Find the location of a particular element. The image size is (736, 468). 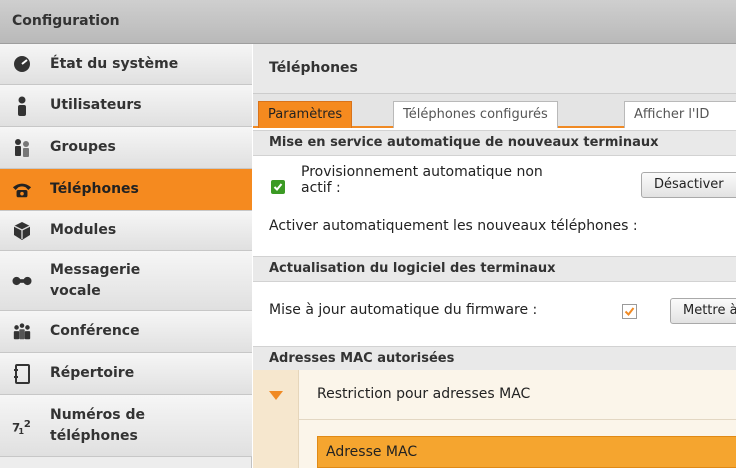

sidebar-item-numeros: 712 Numéros de téléphones is located at coordinates (126, 426).